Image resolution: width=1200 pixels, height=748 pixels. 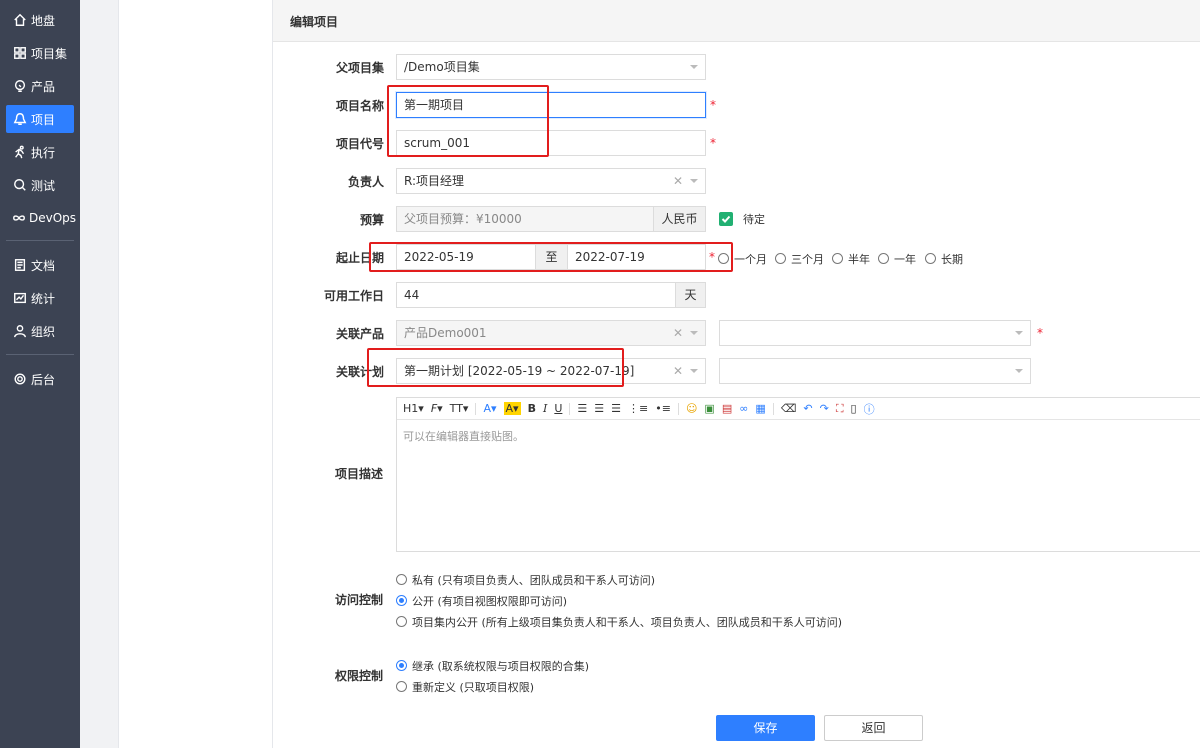 What do you see at coordinates (551, 333) in the screenshot?
I see `product-select: 产品Demo001 ✕` at bounding box center [551, 333].